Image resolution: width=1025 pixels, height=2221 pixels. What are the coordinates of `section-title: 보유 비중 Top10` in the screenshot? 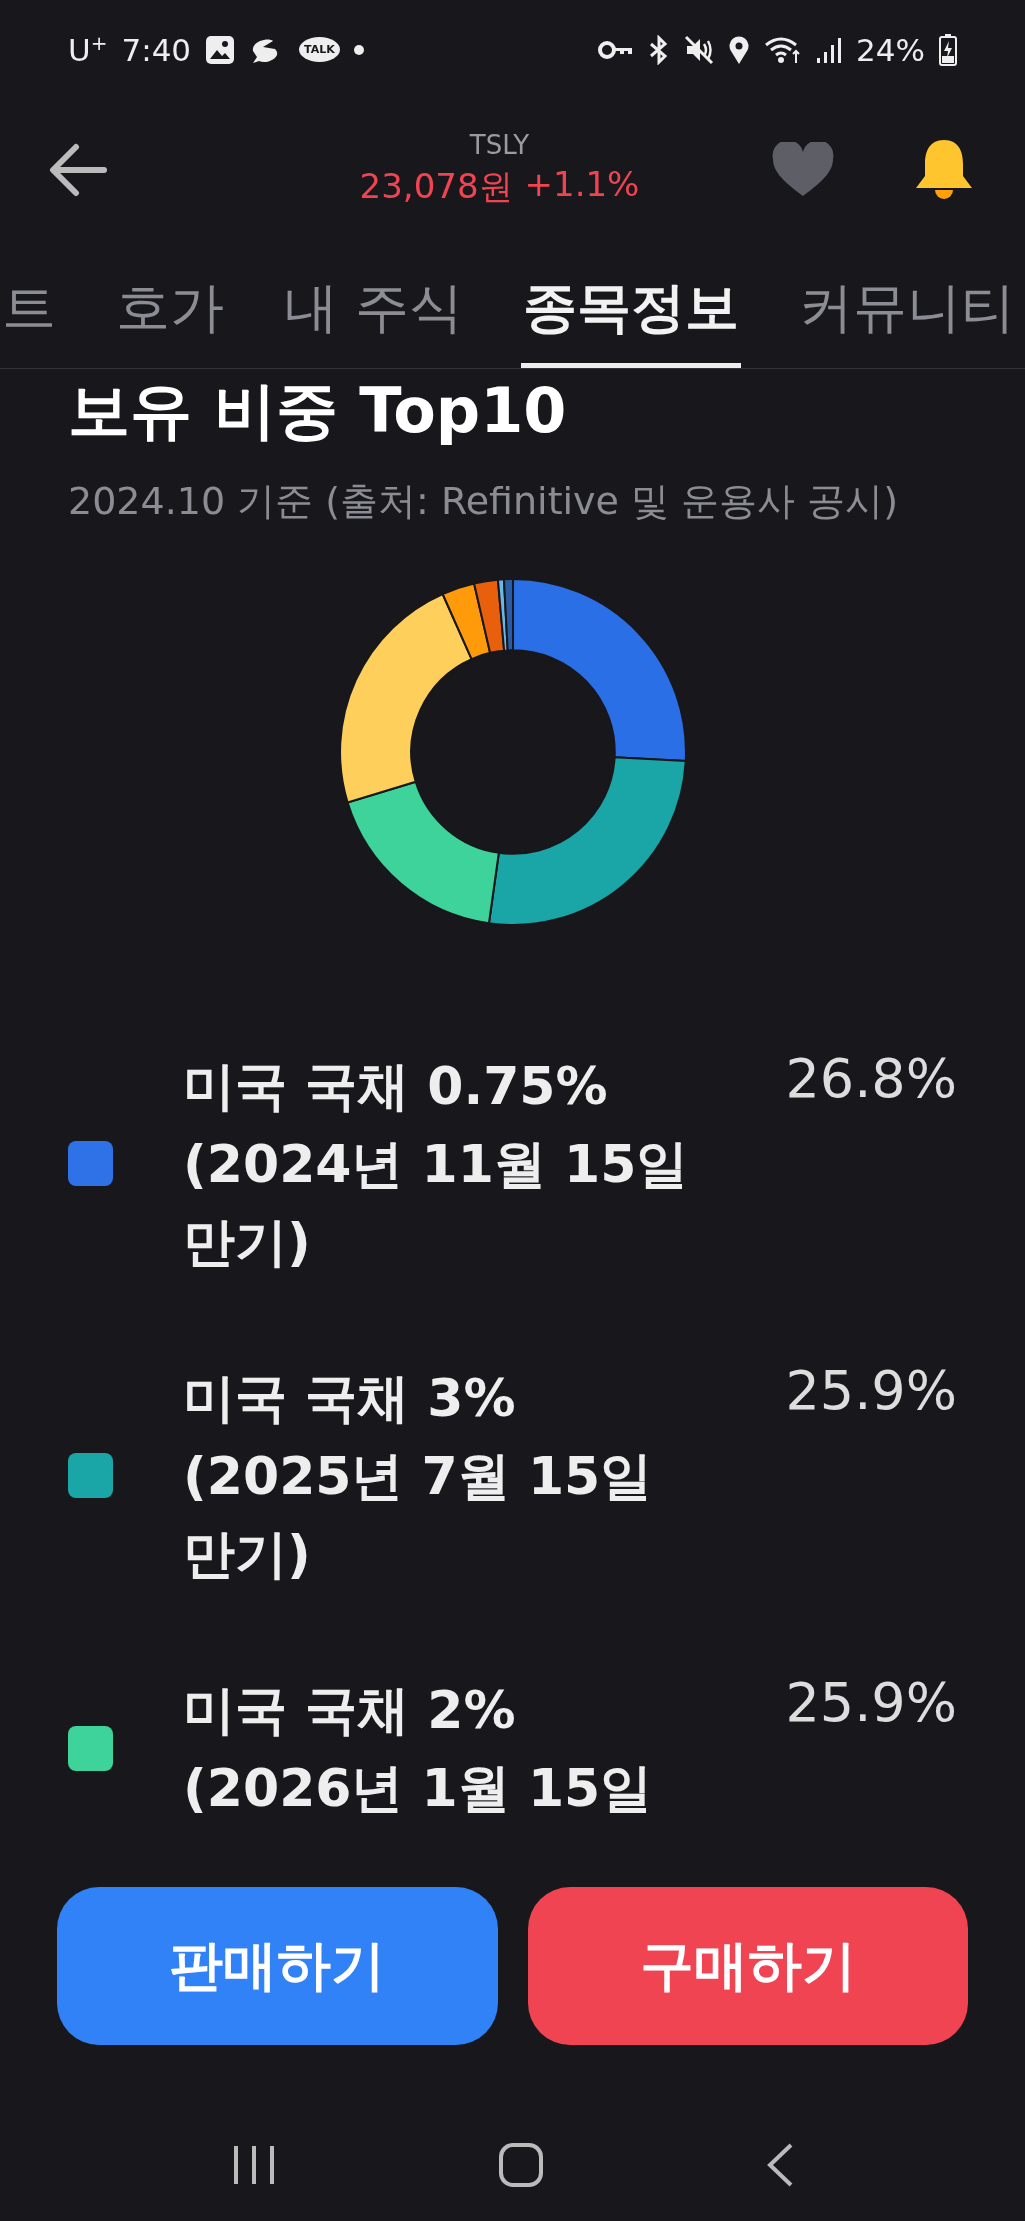 It's located at (318, 411).